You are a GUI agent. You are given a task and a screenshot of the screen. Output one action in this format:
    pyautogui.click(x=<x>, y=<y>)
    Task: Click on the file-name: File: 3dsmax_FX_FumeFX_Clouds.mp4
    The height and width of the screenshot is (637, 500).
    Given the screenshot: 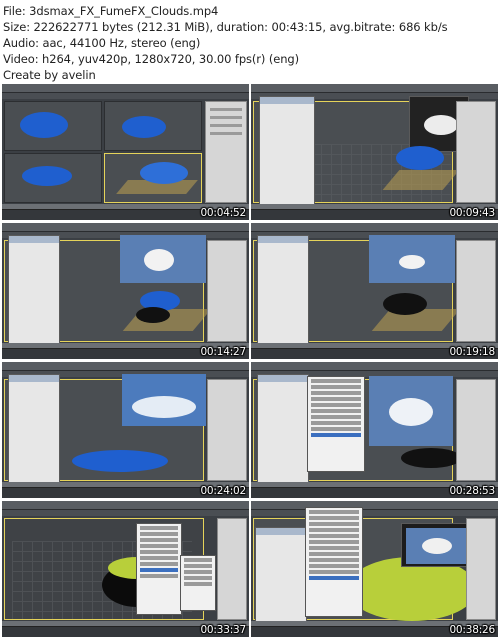 What is the action you would take?
    pyautogui.click(x=111, y=11)
    